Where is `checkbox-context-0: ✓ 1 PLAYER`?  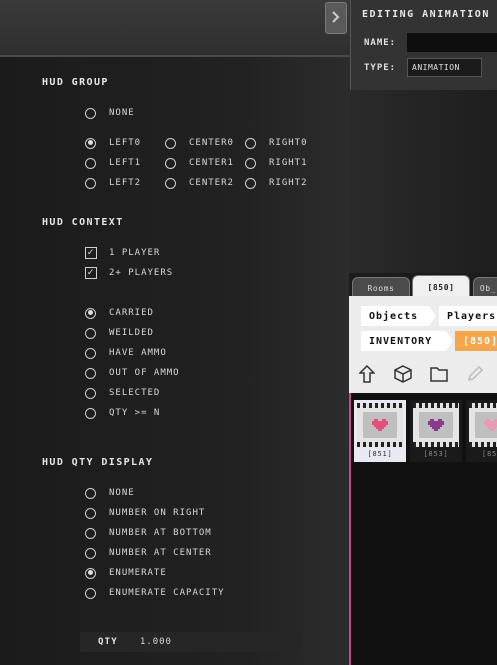 checkbox-context-0: ✓ 1 PLAYER is located at coordinates (122, 253).